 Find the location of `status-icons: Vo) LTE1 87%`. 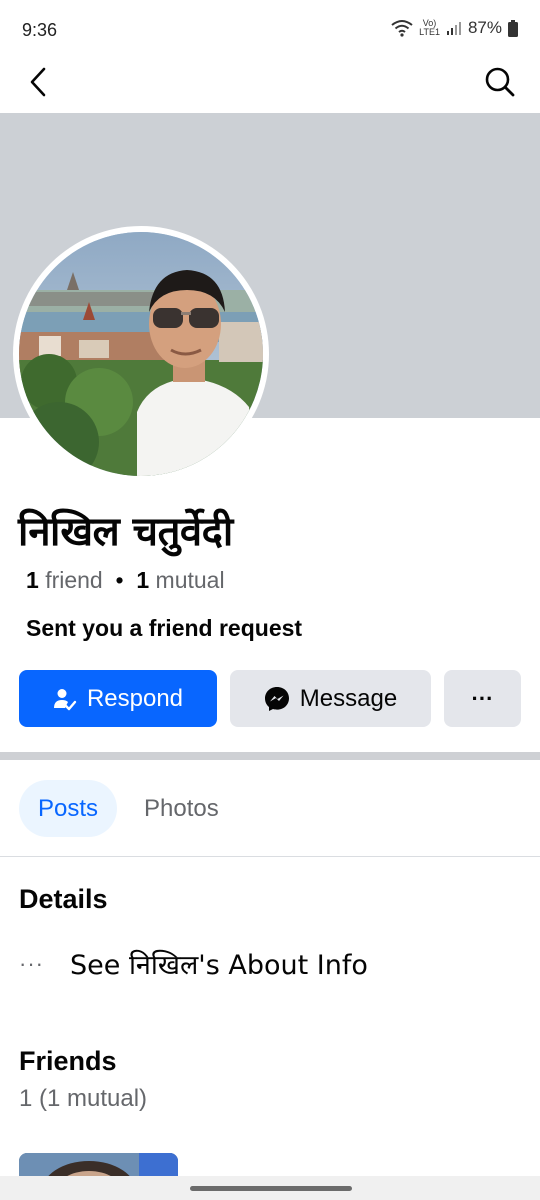

status-icons: Vo) LTE1 87% is located at coordinates (454, 28).